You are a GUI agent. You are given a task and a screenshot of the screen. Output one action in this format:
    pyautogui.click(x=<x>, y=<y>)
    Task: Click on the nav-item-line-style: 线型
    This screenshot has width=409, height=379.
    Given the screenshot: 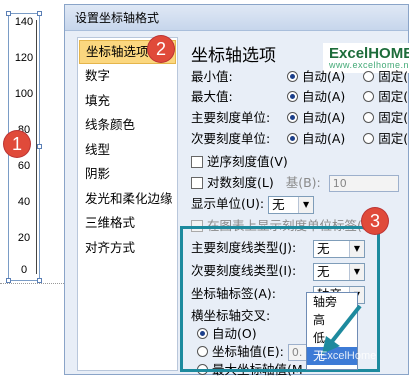 What is the action you would take?
    pyautogui.click(x=127, y=150)
    